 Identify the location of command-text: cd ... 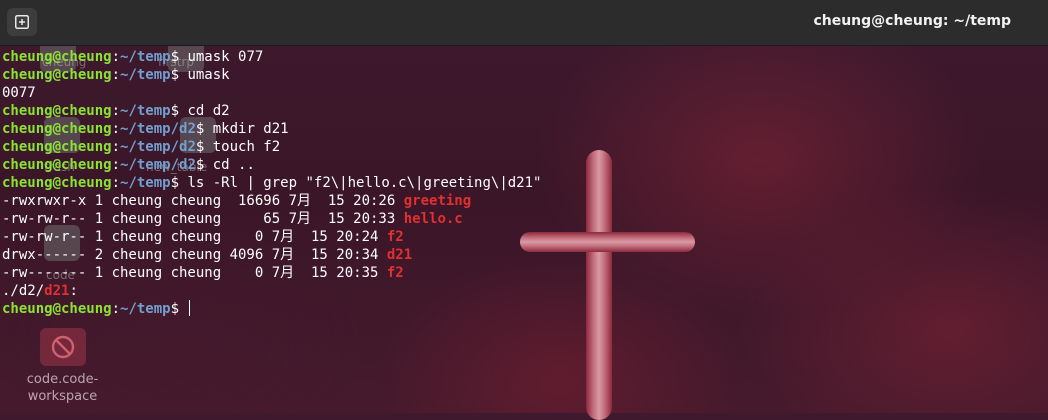
(233, 165).